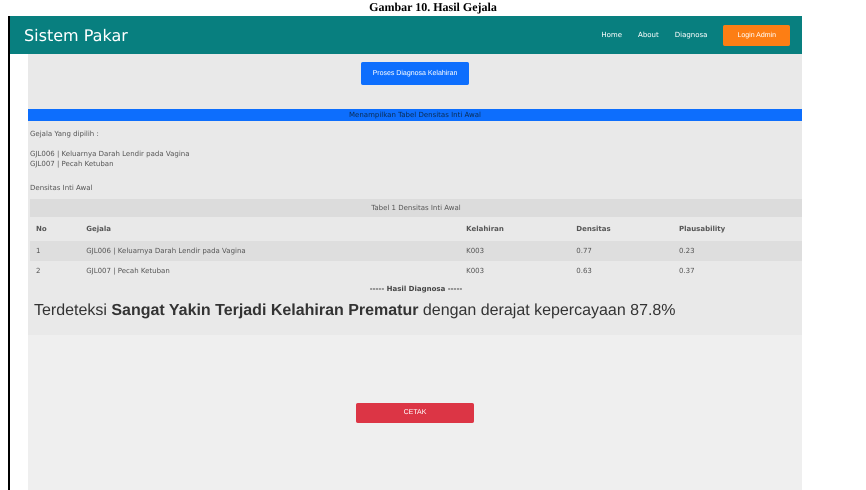  What do you see at coordinates (433, 8) in the screenshot?
I see `figure-caption: Gambar 10. Hasil Gejala` at bounding box center [433, 8].